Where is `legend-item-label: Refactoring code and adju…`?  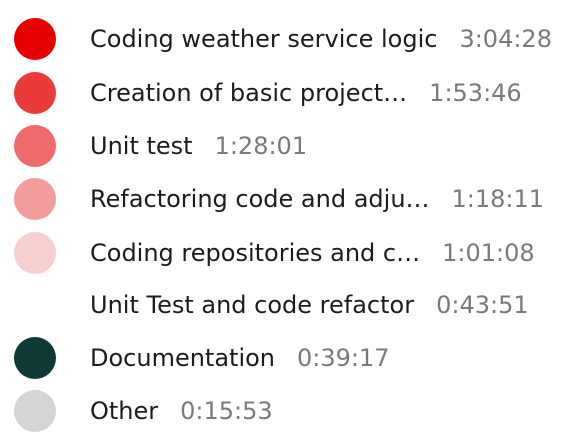
legend-item-label: Refactoring code and adju… is located at coordinates (260, 199).